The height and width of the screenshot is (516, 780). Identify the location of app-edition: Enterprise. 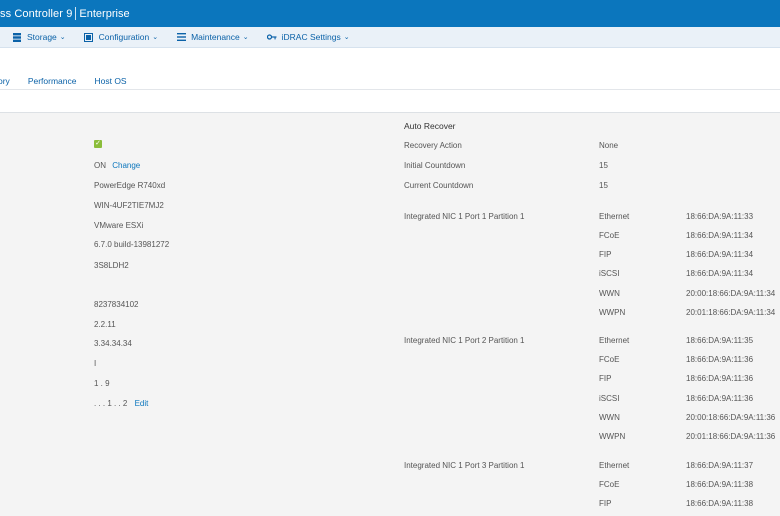
(104, 13).